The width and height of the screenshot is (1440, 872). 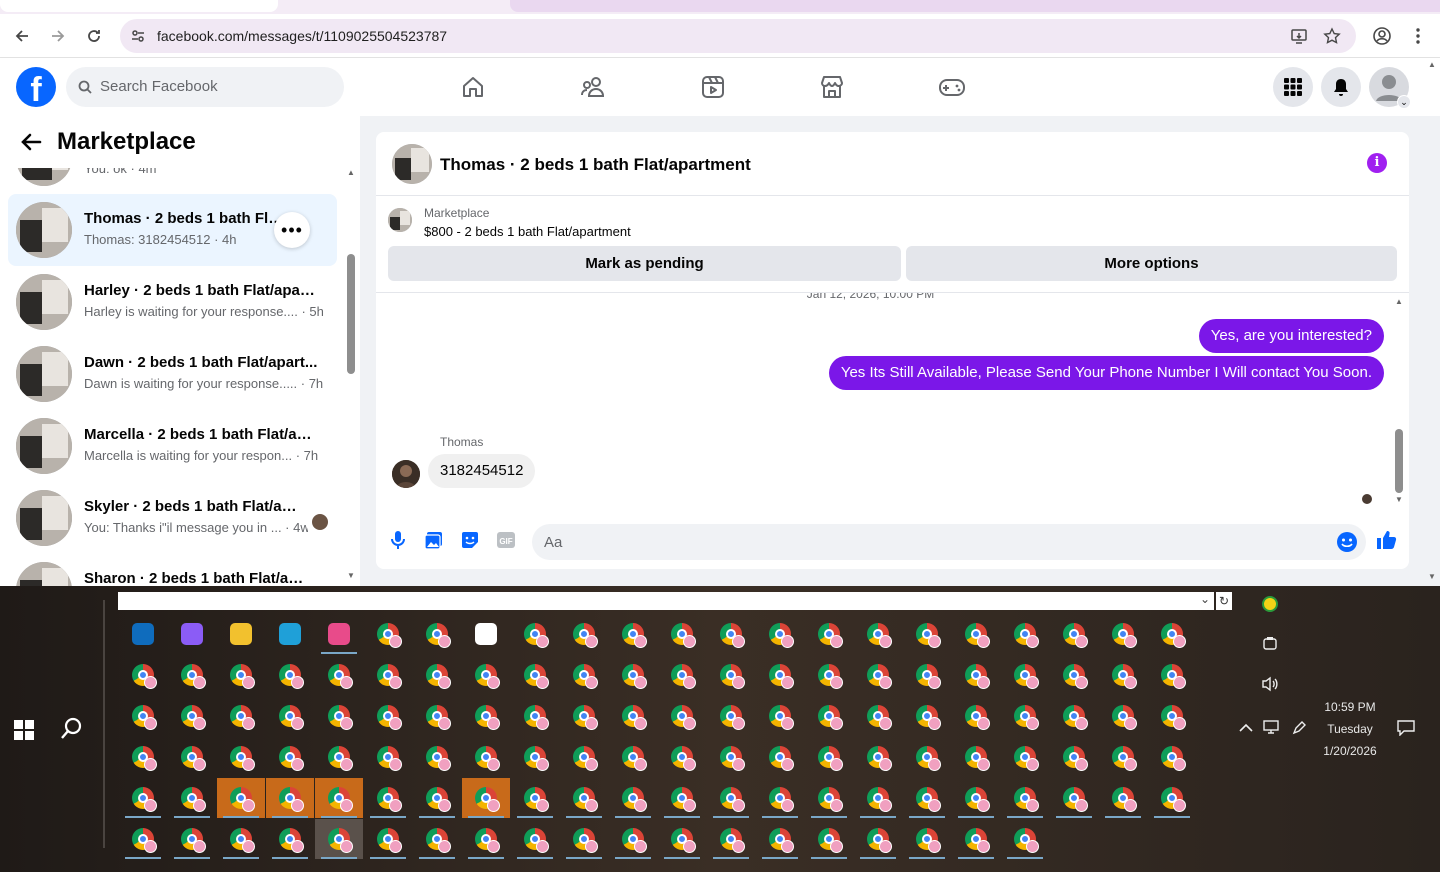 What do you see at coordinates (94, 36) in the screenshot?
I see `reload-icon` at bounding box center [94, 36].